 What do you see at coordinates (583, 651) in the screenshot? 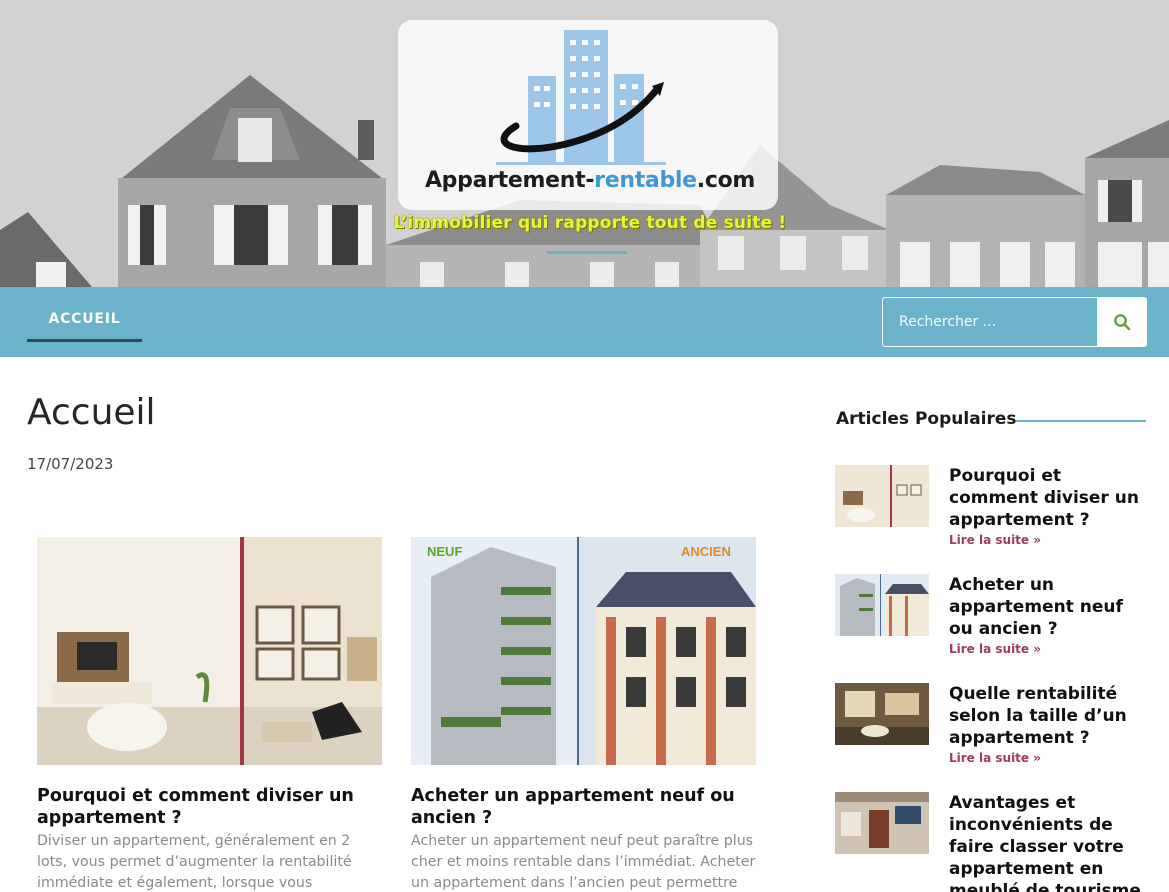
I see `article-image-new-vs-old: NEUF ANCIEN` at bounding box center [583, 651].